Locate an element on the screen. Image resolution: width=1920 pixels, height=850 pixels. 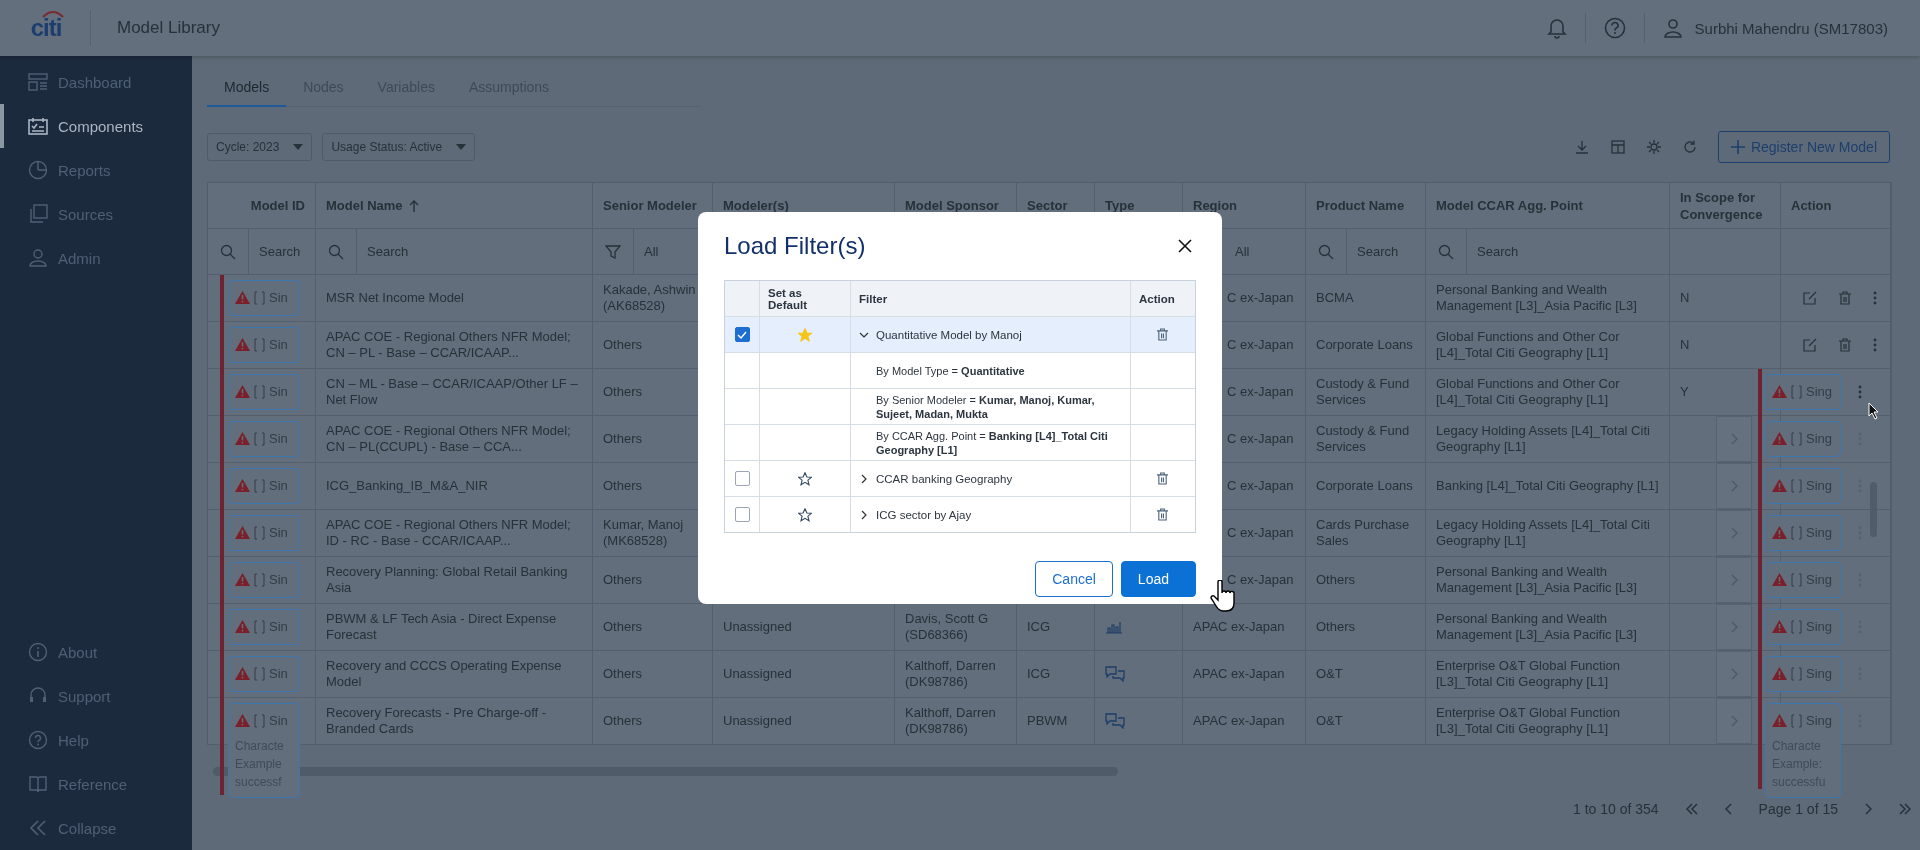
register-new-model-button: Register New Model is located at coordinates (1803, 147).